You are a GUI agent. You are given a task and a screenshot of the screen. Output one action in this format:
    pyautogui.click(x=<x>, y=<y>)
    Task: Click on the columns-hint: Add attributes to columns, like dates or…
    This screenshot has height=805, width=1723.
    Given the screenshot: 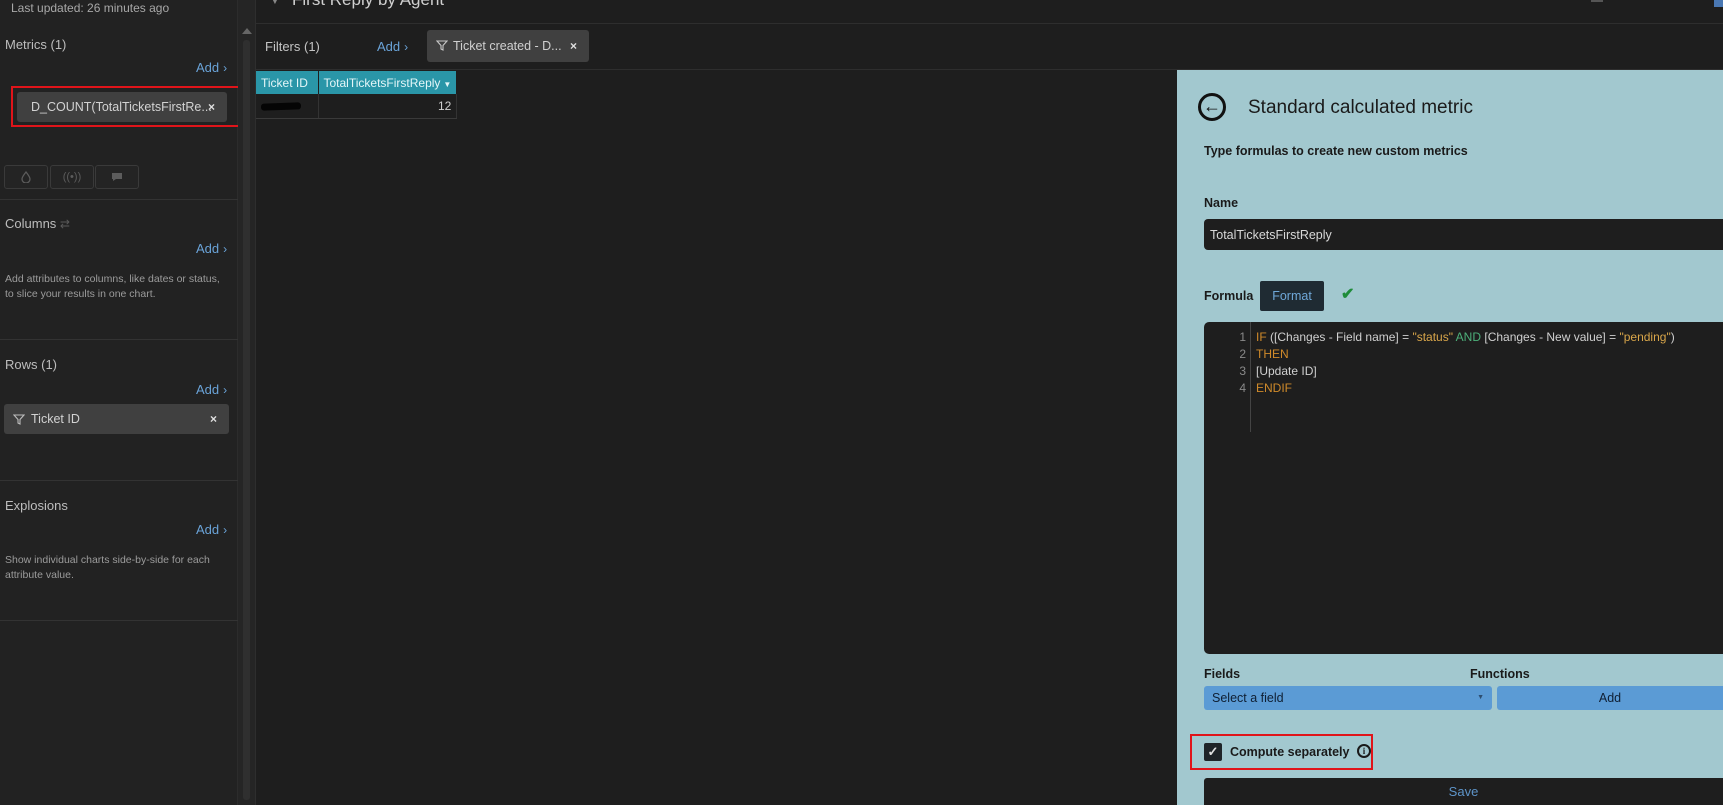 What is the action you would take?
    pyautogui.click(x=112, y=286)
    